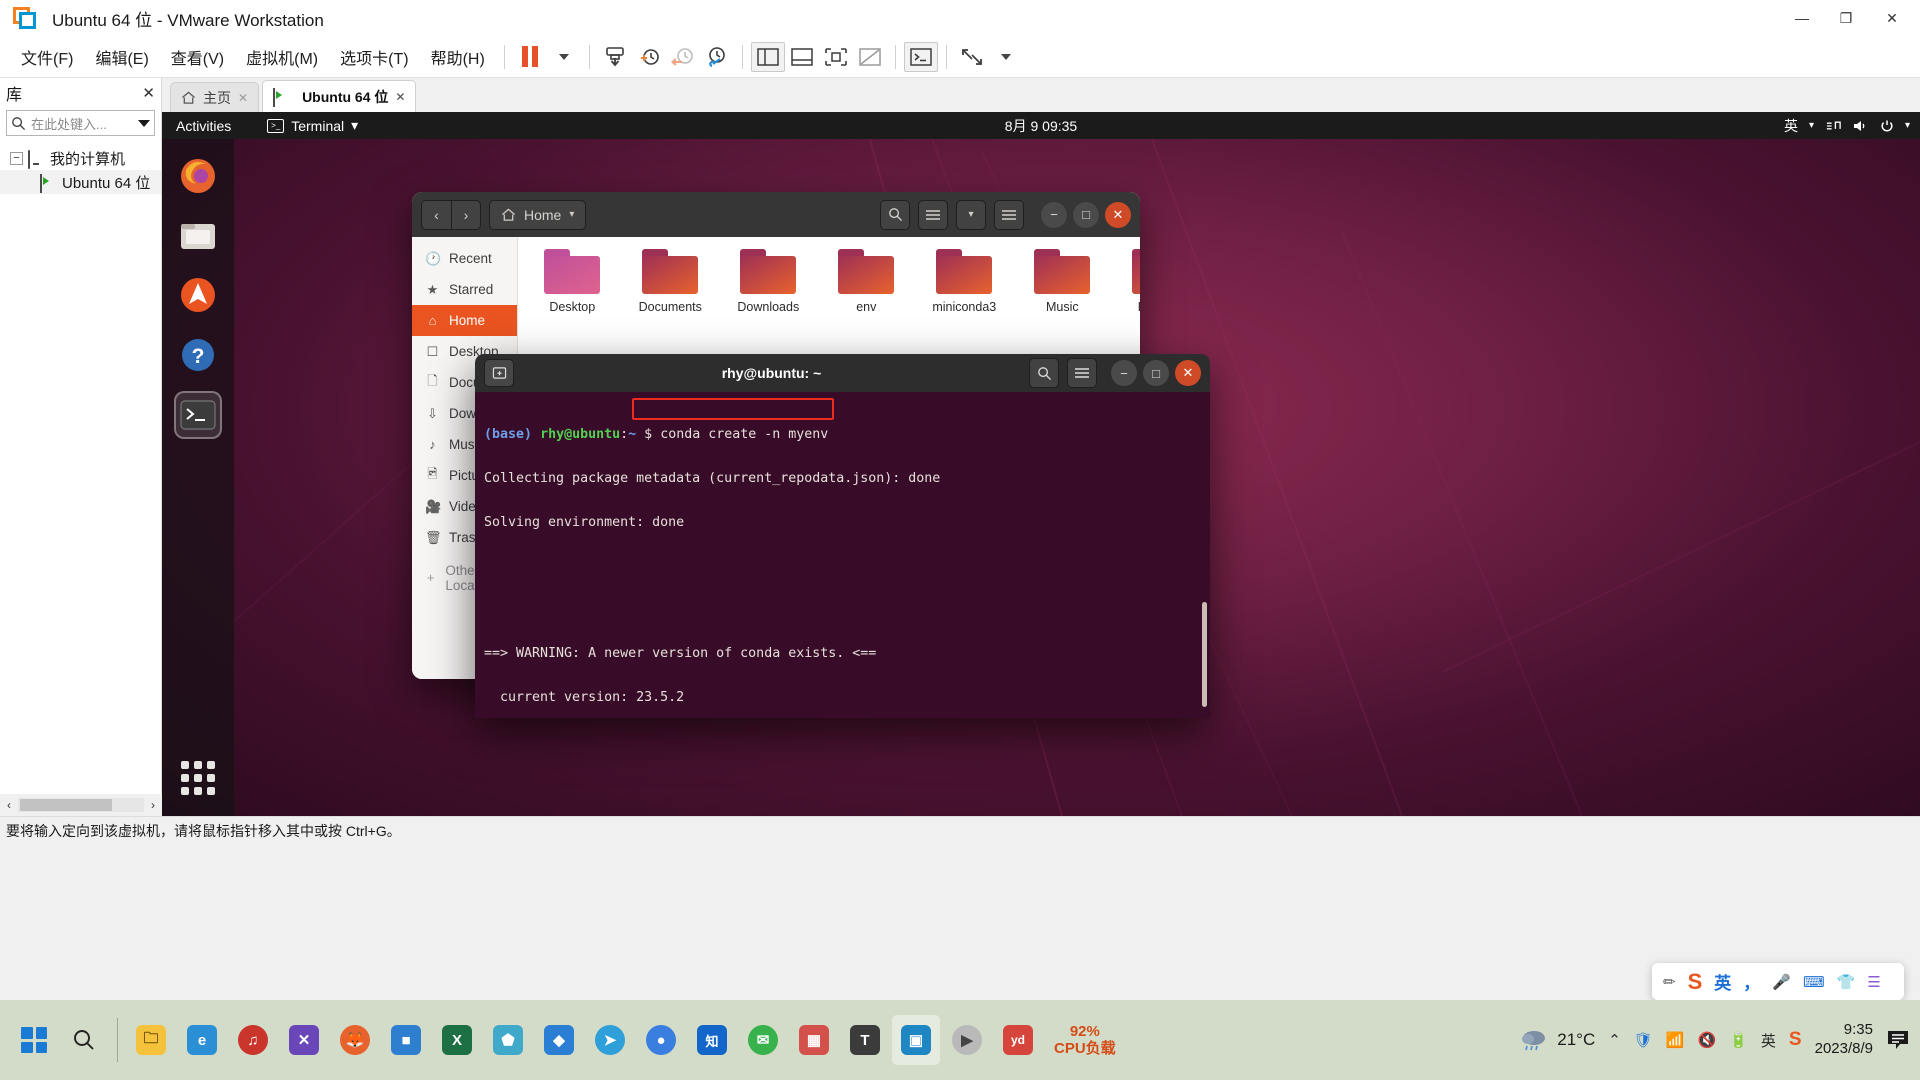 This screenshot has height=1080, width=1920. Describe the element at coordinates (1118, 214) in the screenshot. I see `files-close-button: ✕` at that location.